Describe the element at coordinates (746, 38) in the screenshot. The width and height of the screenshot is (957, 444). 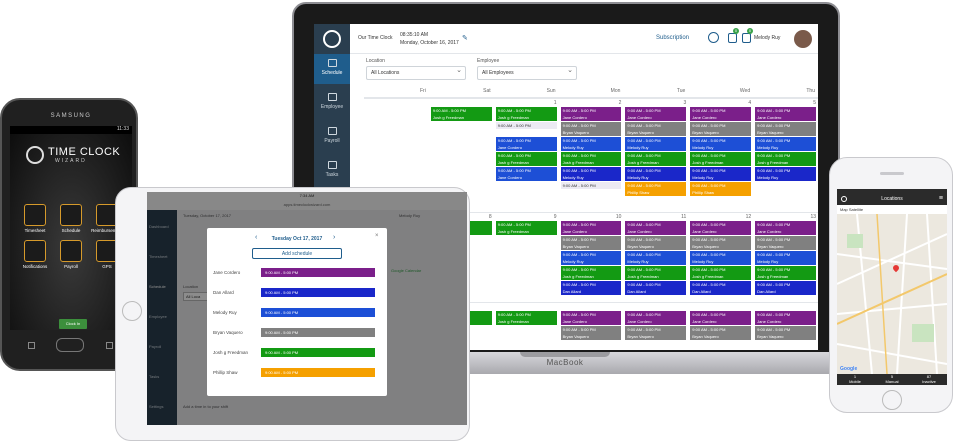
I see `alerts-icon` at that location.